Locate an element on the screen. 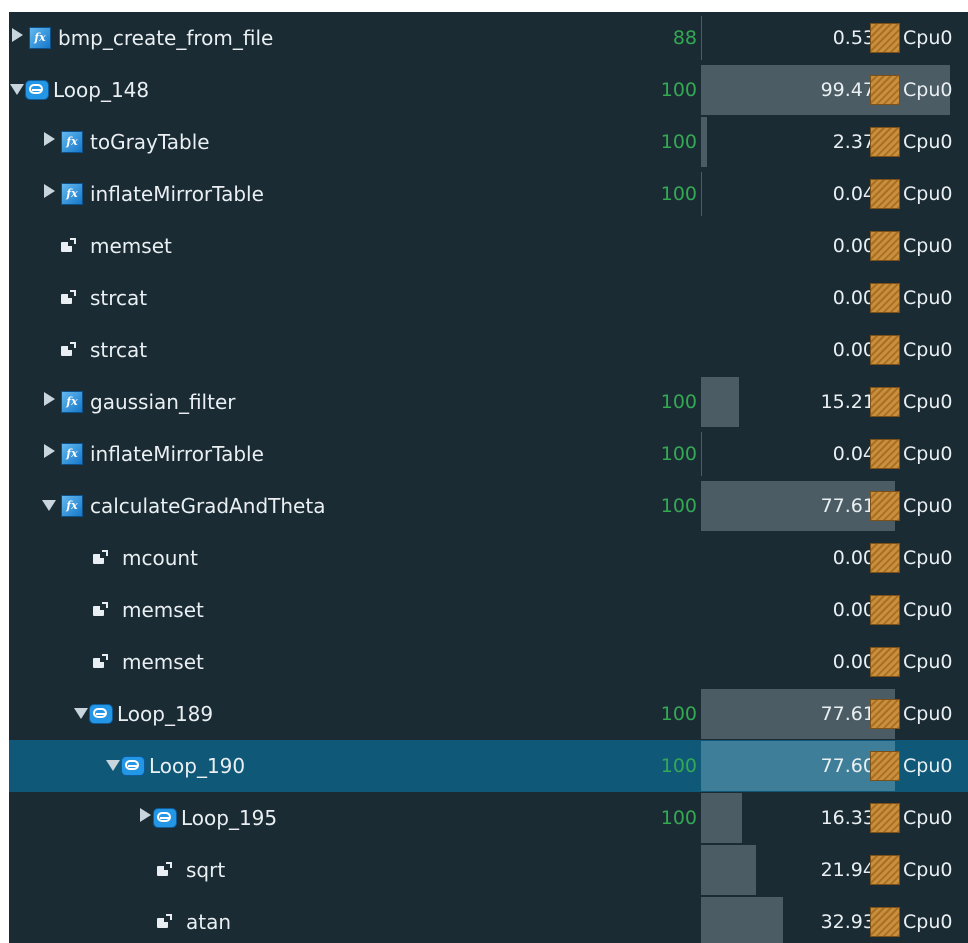  time-value: 2.37 is located at coordinates (853, 142).